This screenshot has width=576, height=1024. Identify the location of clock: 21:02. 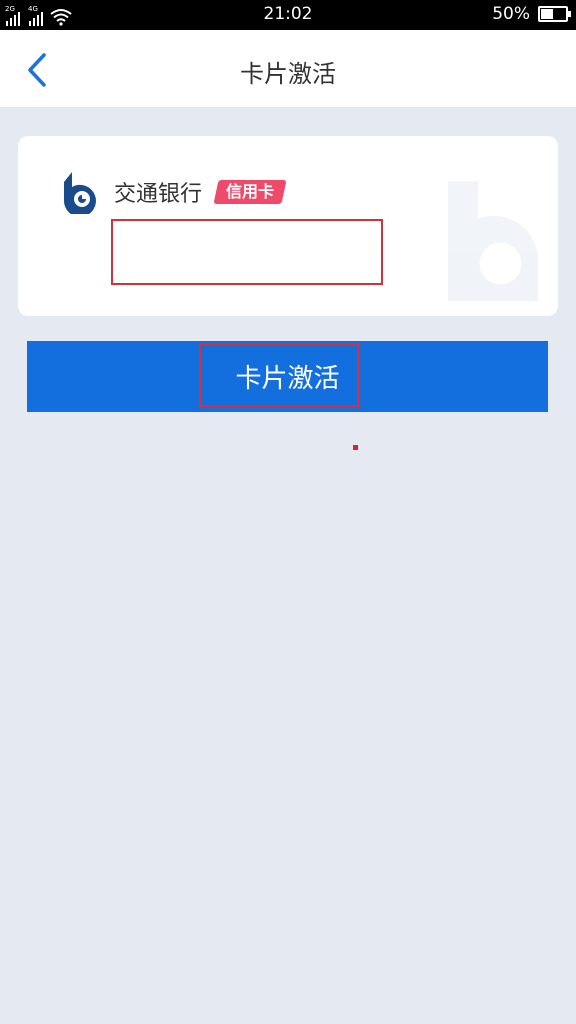
(288, 14).